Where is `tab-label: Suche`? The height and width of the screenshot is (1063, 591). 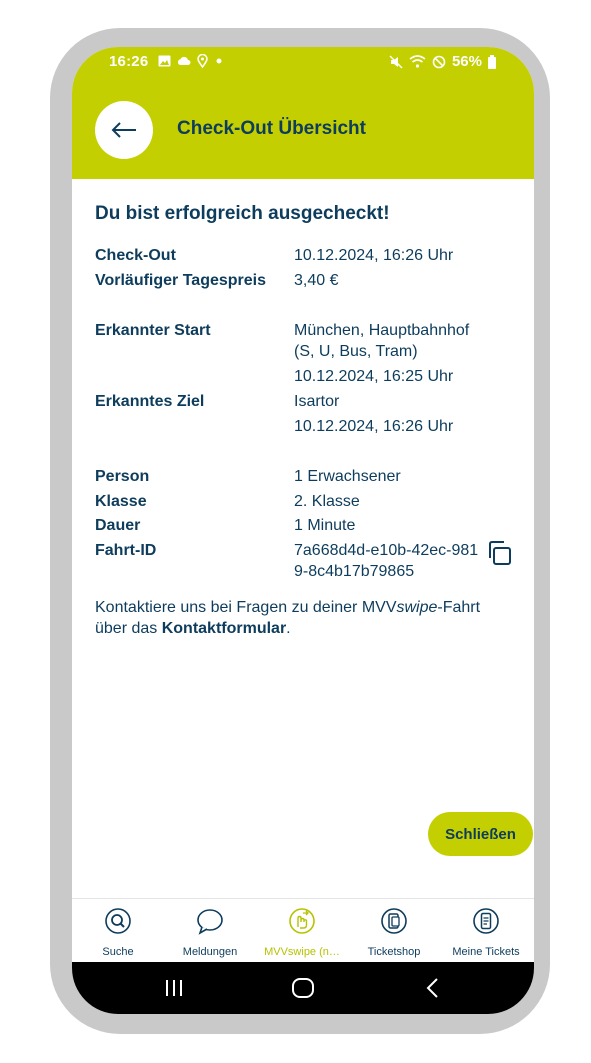 tab-label: Suche is located at coordinates (118, 952).